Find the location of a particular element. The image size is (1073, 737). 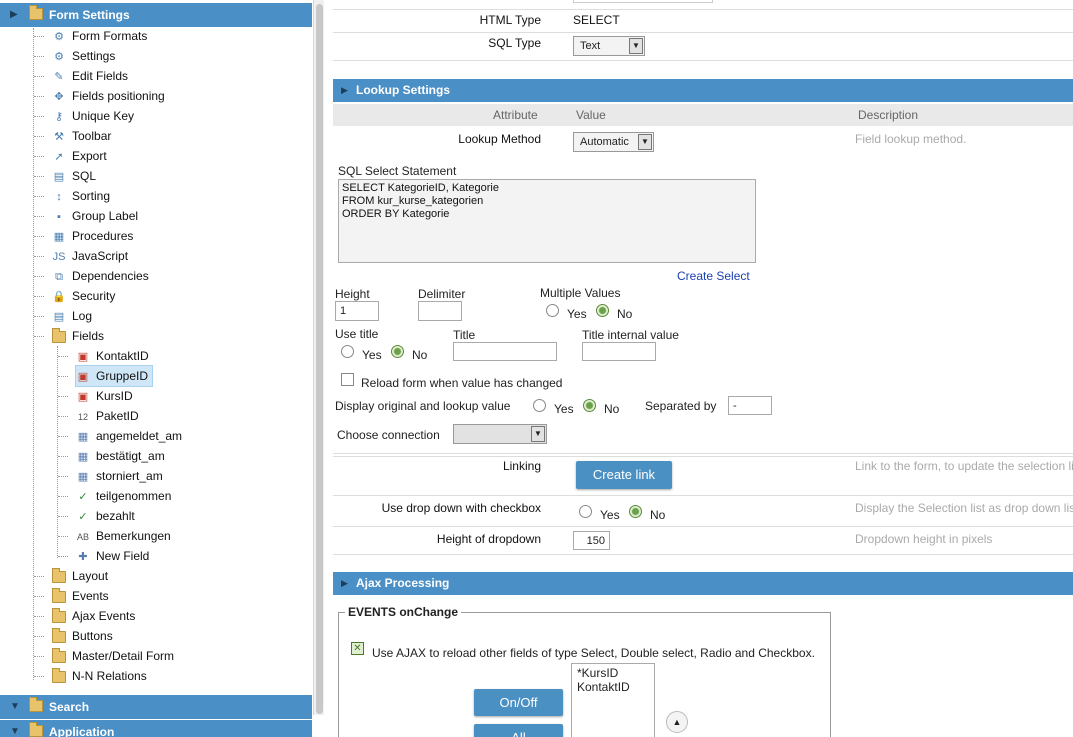

tree-item: ✥ Fields positioning is located at coordinates (108, 96).